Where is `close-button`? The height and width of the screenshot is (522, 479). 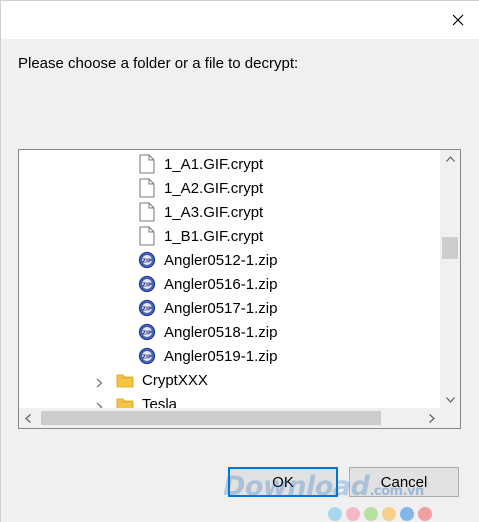
close-button is located at coordinates (457, 20).